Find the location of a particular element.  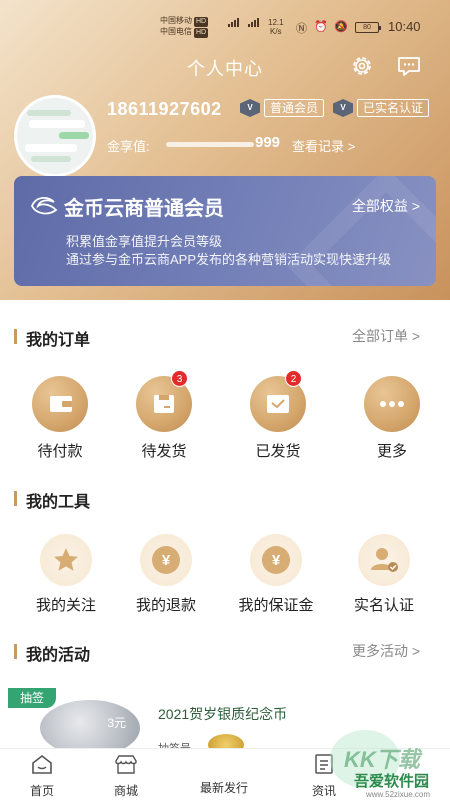

order-shipped: 2 已发货 is located at coordinates (278, 415).